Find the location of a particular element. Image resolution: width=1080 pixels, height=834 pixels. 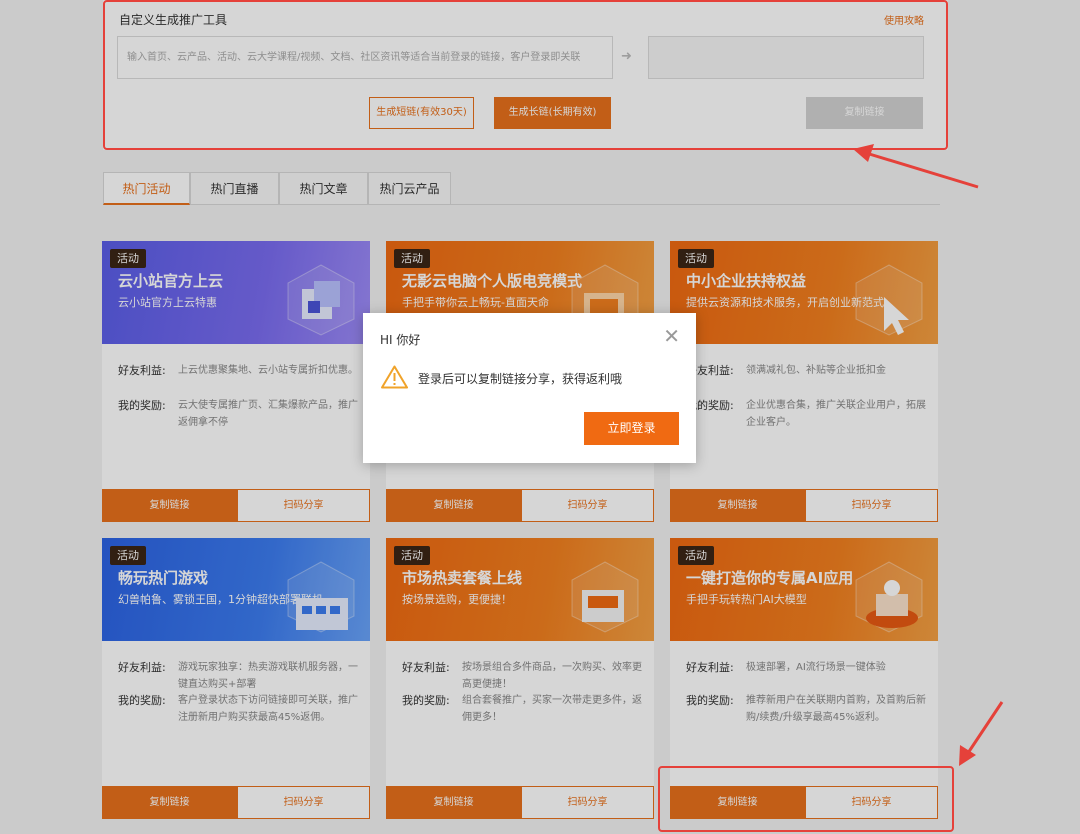

close-icon: ✕ is located at coordinates (671, 336).